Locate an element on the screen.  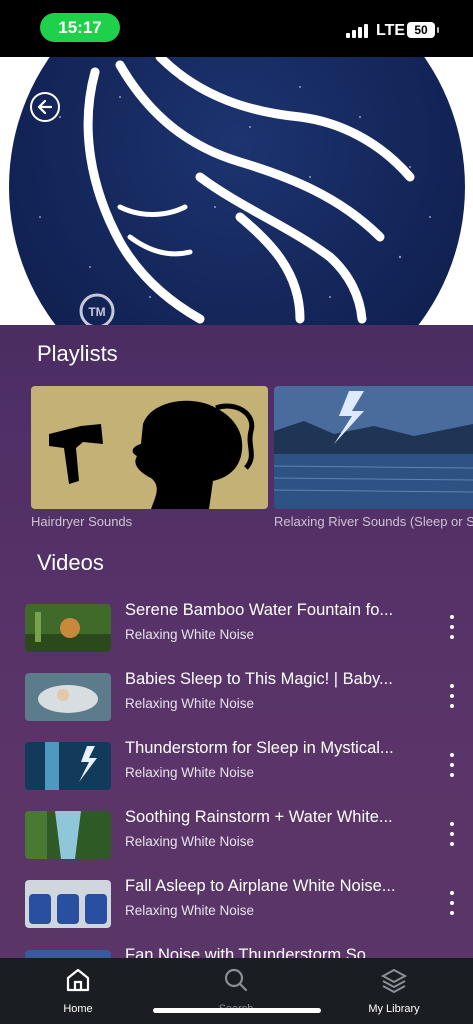
playlist-card-river is located at coordinates (373, 447).